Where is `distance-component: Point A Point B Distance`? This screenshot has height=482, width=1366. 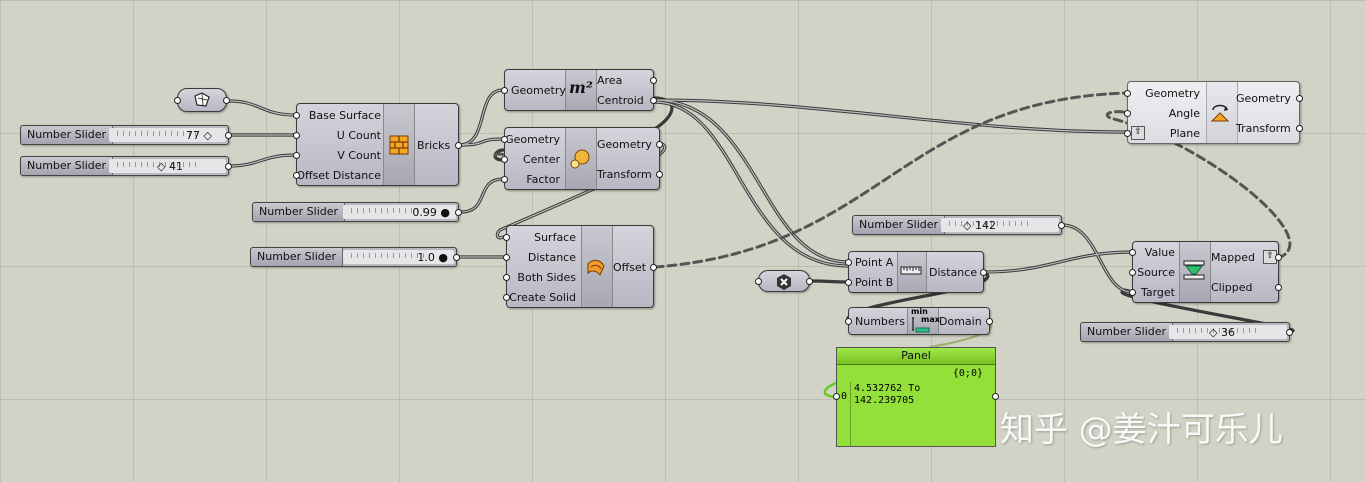 distance-component: Point A Point B Distance is located at coordinates (916, 272).